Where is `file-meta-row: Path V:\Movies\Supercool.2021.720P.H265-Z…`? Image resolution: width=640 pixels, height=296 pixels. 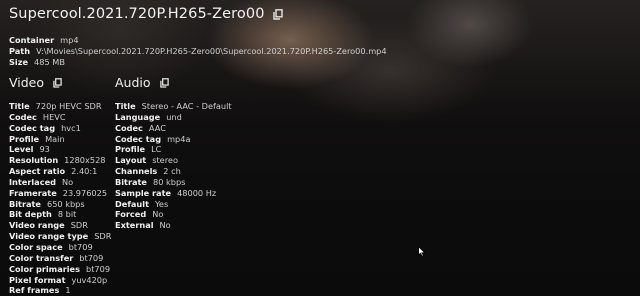 file-meta-row: Path V:\Movies\Supercool.2021.720P.H265-Z… is located at coordinates (198, 51).